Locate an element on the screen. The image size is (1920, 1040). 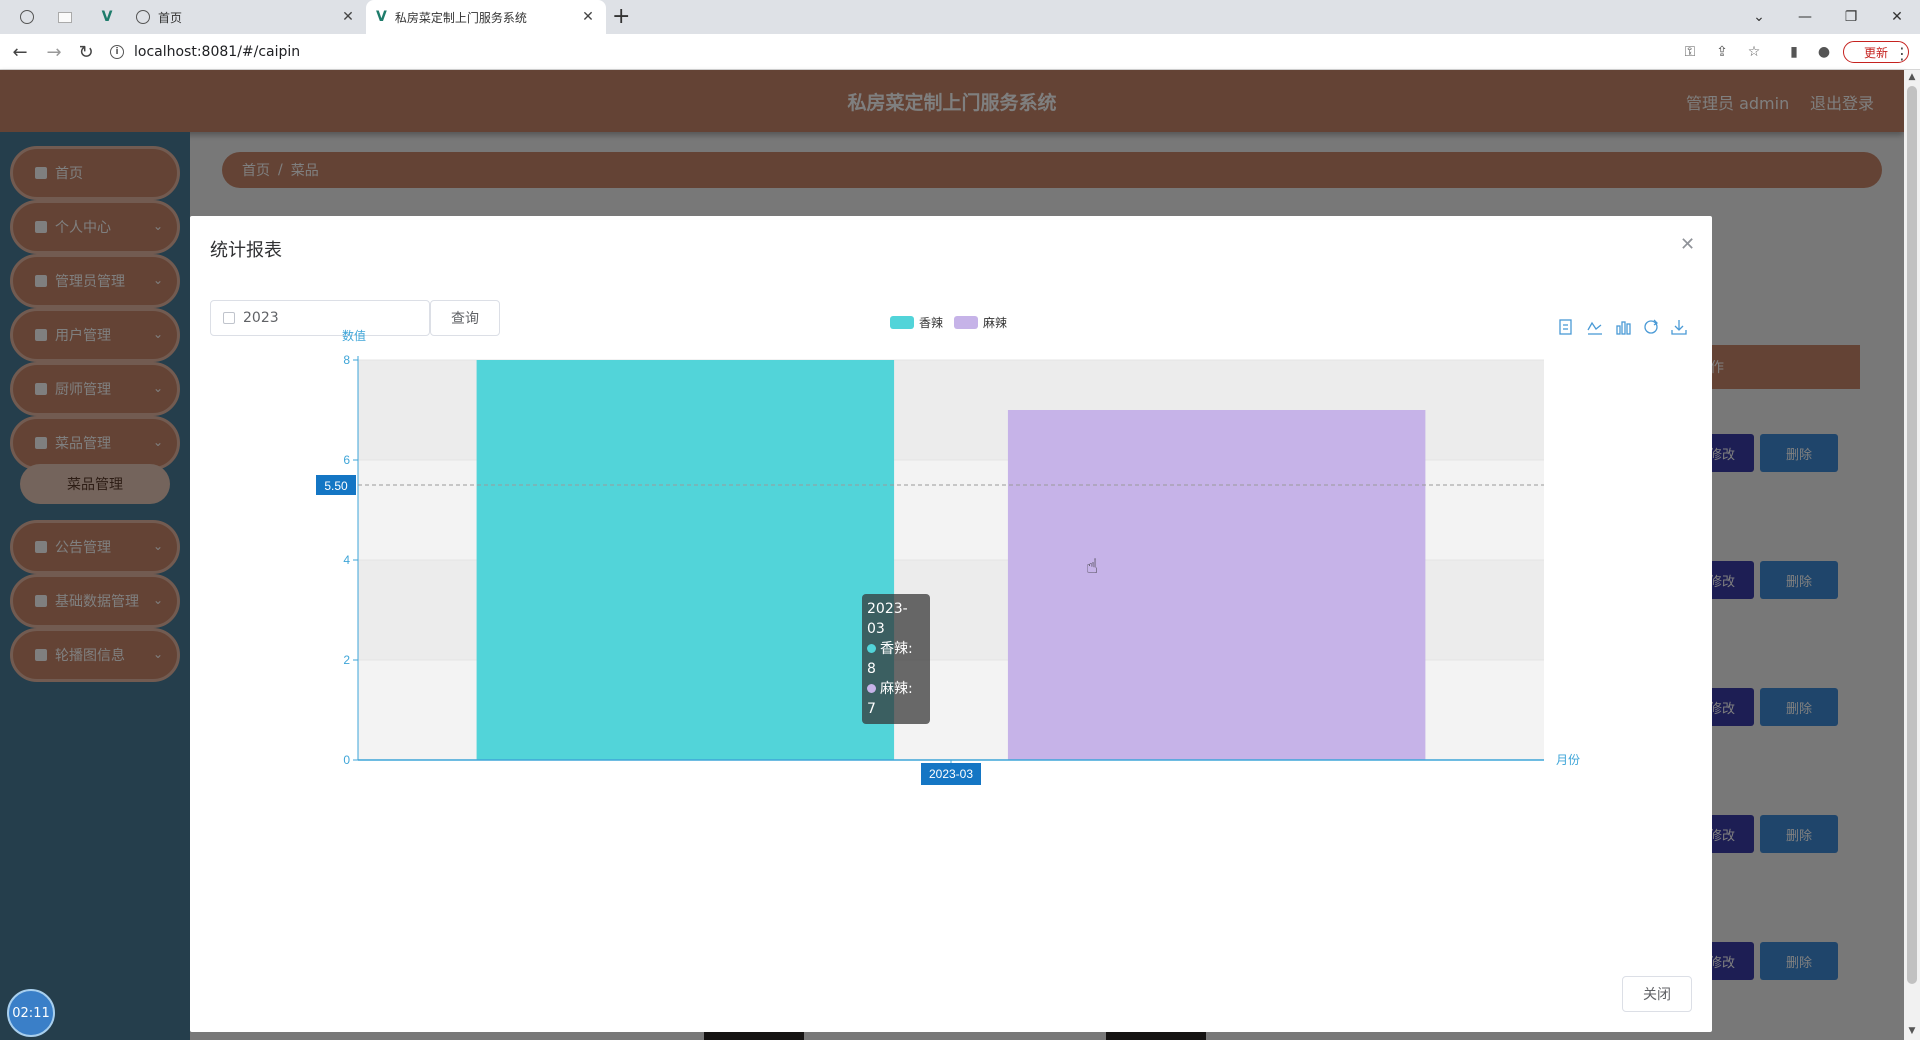
timer-badge: 02:11 is located at coordinates (31, 1013).